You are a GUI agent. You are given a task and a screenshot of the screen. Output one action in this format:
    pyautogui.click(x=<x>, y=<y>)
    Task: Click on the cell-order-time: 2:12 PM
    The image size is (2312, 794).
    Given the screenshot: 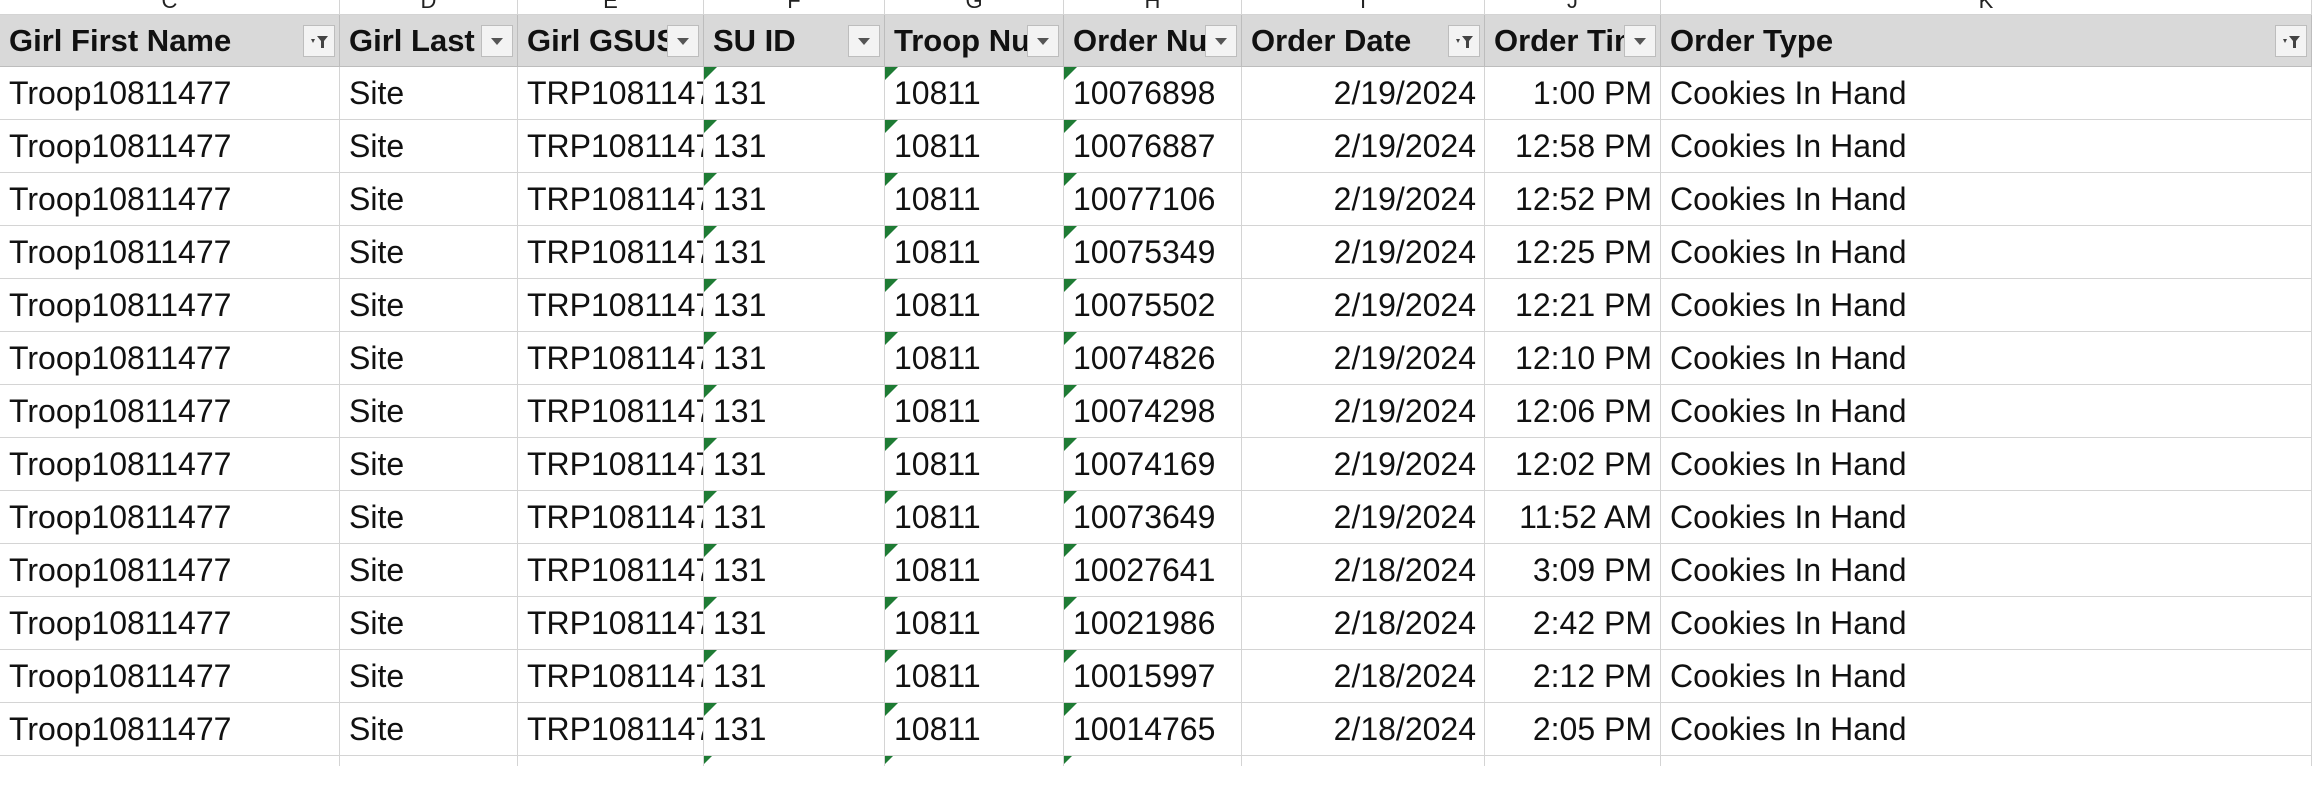 What is the action you would take?
    pyautogui.click(x=1573, y=676)
    